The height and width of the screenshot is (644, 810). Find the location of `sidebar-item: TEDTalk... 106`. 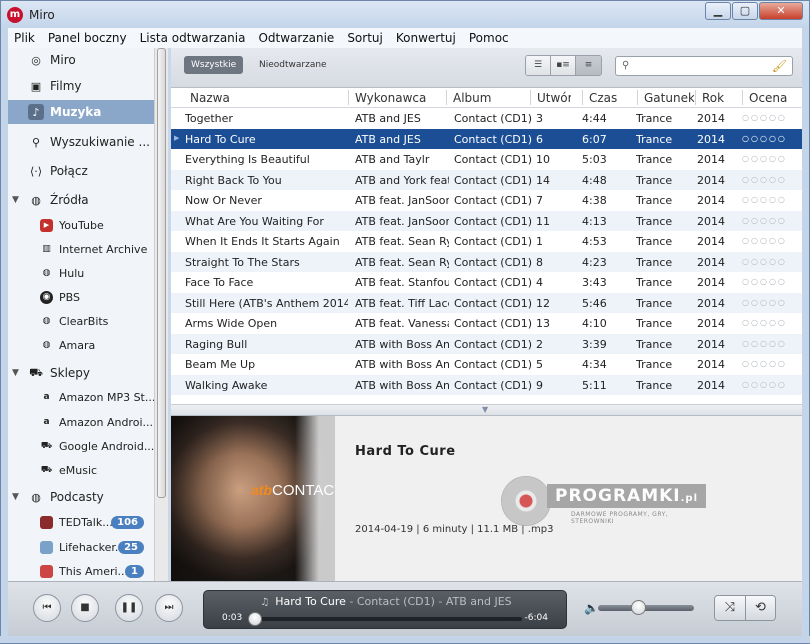

sidebar-item: TEDTalk... 106 is located at coordinates (81, 522).